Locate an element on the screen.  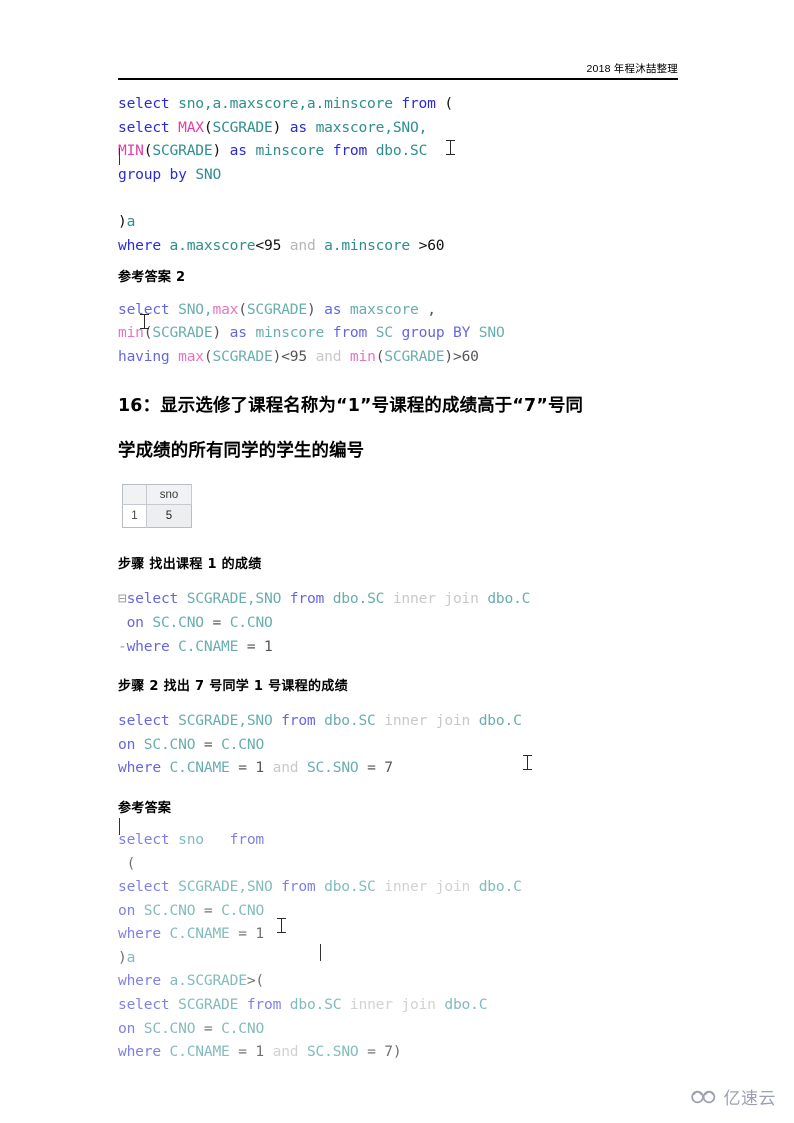
code-token: SC.CNO is located at coordinates (178, 622).